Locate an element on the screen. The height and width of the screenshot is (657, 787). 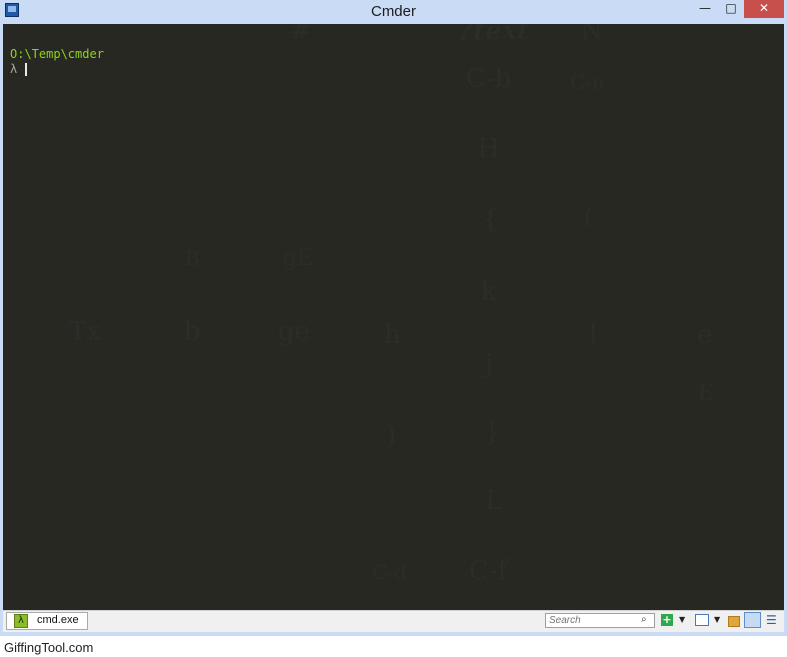
new-console-icon: + is located at coordinates (667, 620).